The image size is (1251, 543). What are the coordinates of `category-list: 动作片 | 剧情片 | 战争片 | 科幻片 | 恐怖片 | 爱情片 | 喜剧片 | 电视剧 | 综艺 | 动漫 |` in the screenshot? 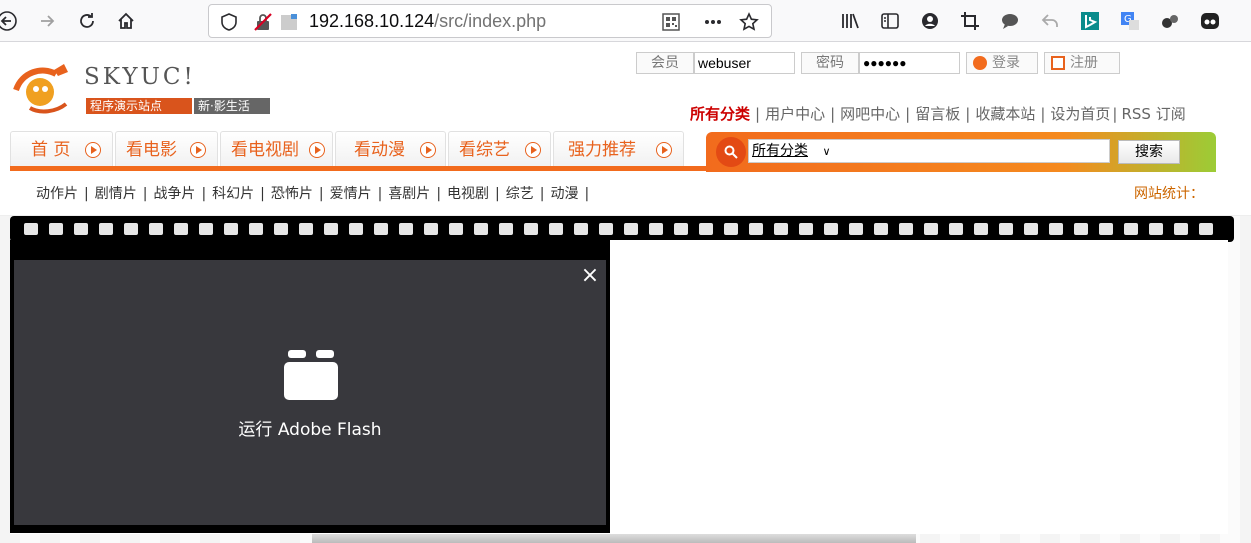 It's located at (313, 194).